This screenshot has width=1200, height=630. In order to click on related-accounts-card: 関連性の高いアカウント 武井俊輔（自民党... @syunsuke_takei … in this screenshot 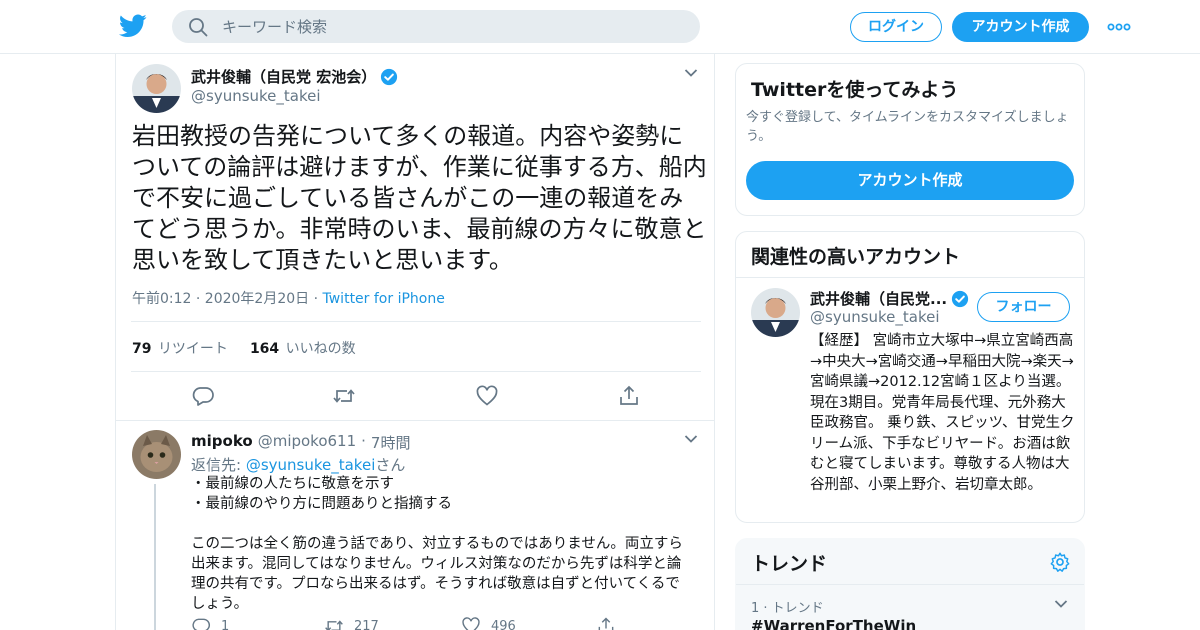, I will do `click(910, 377)`.